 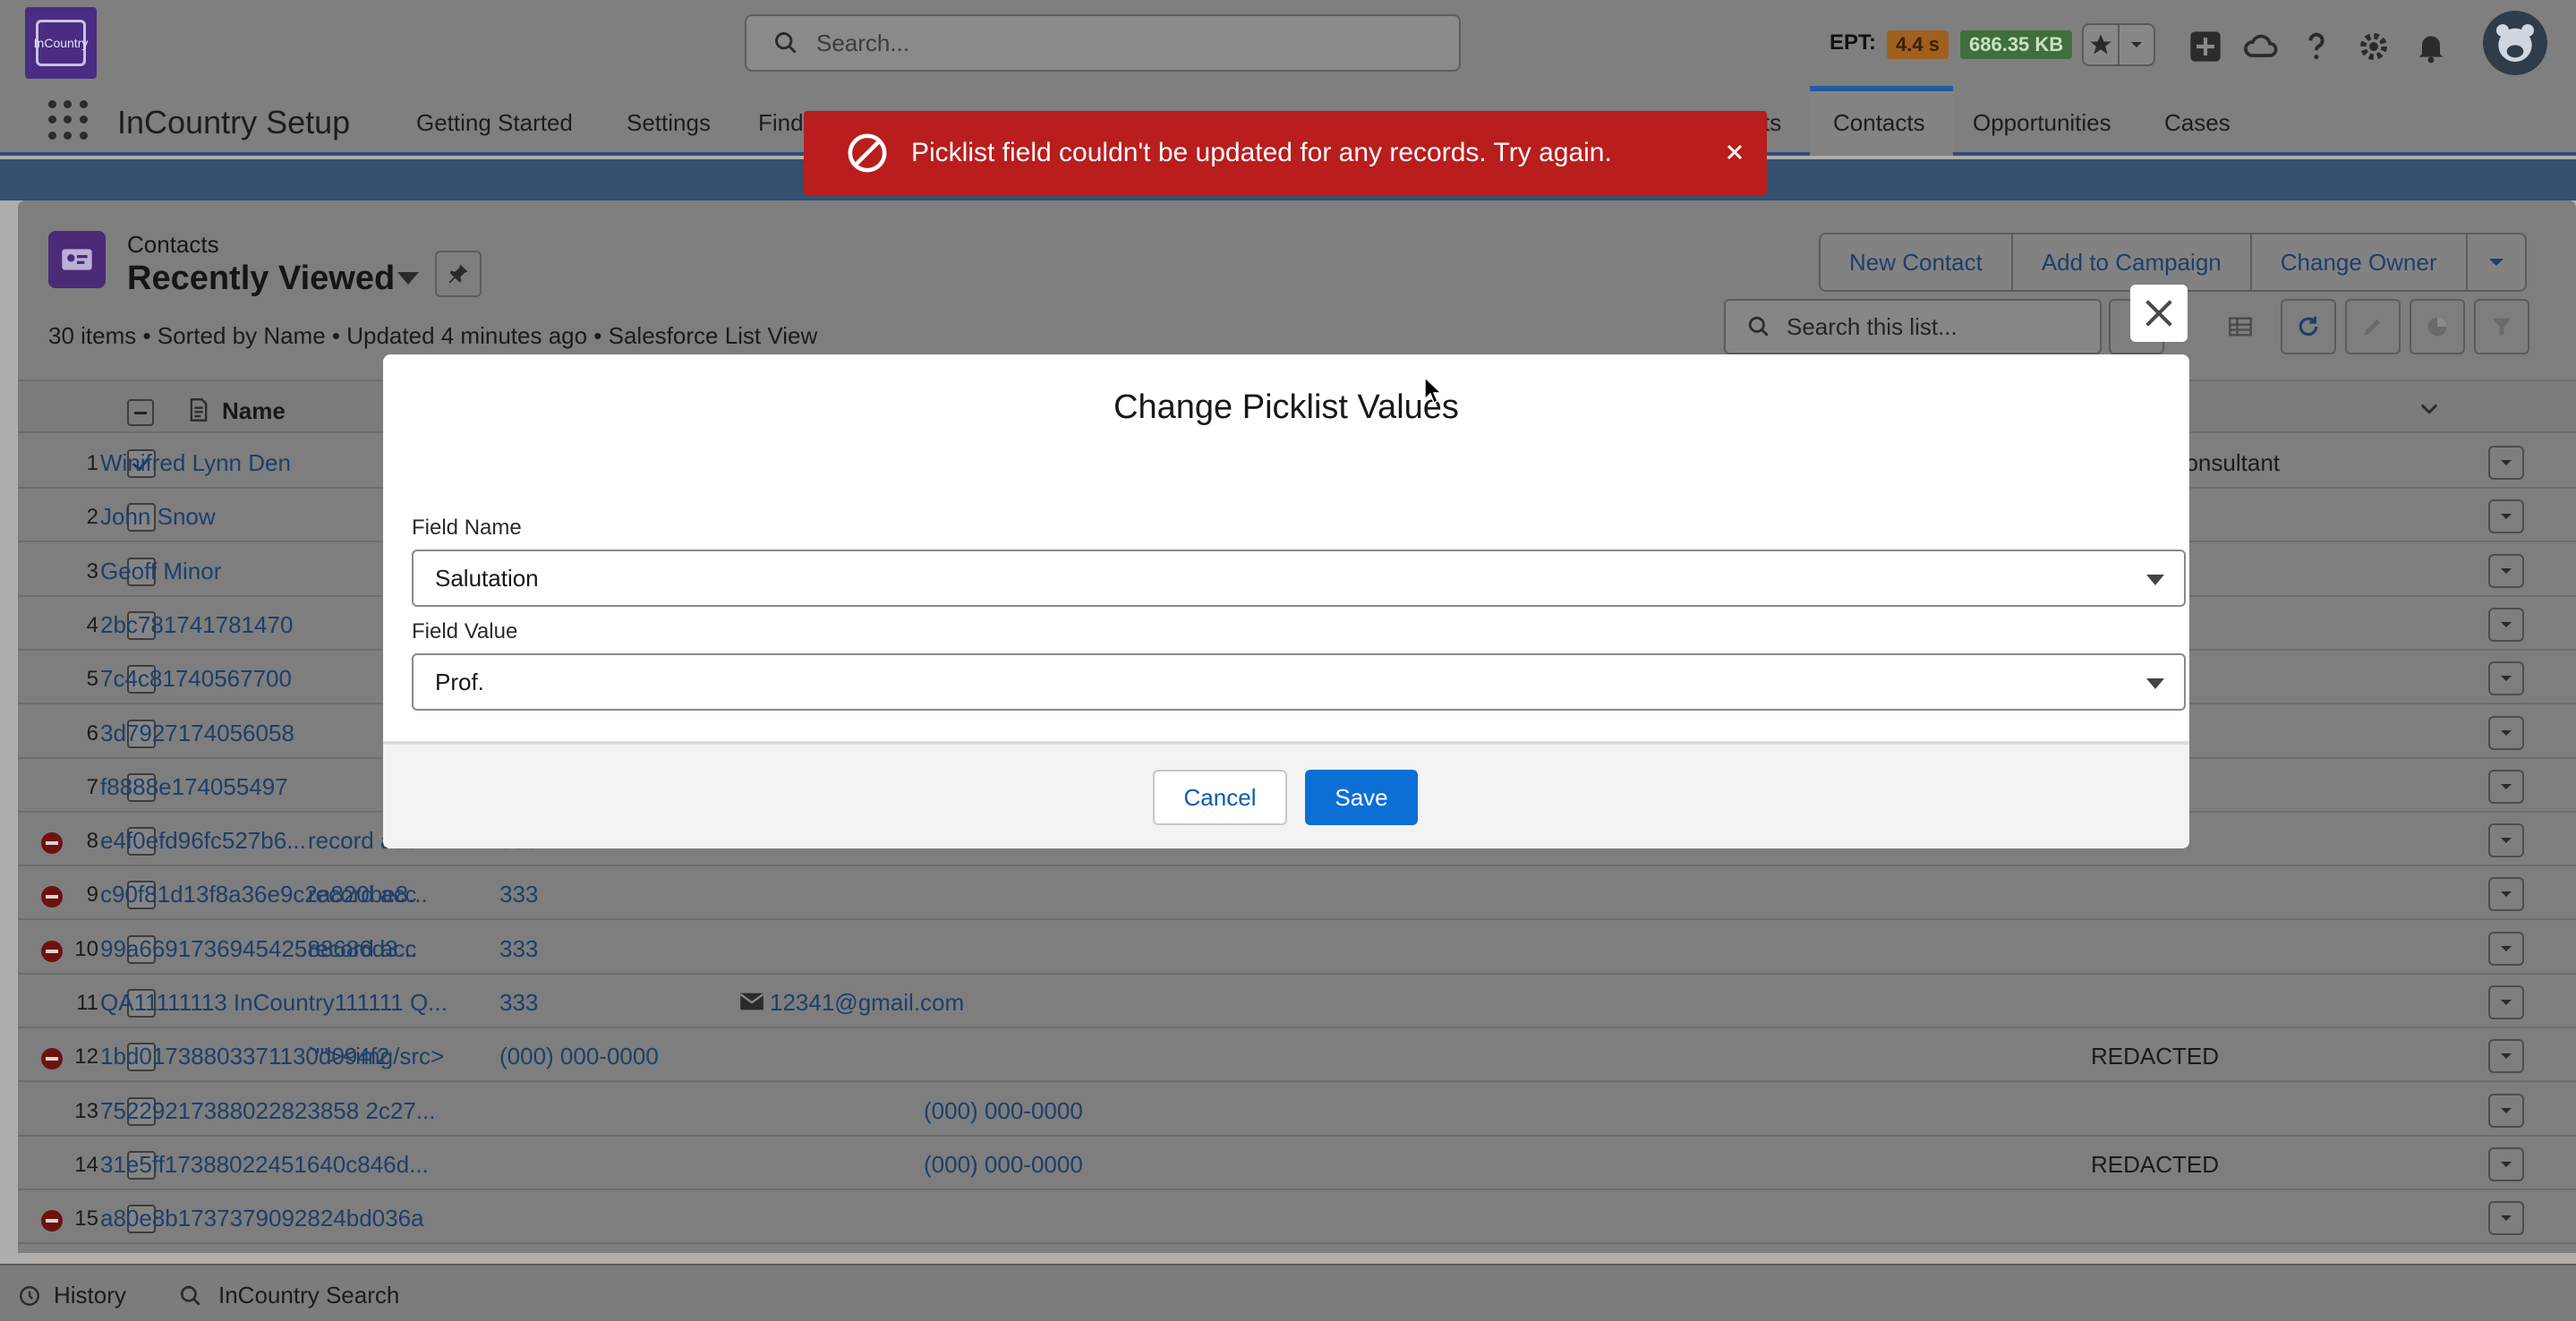 What do you see at coordinates (261, 279) in the screenshot?
I see `list-view-title: Recently Viewed` at bounding box center [261, 279].